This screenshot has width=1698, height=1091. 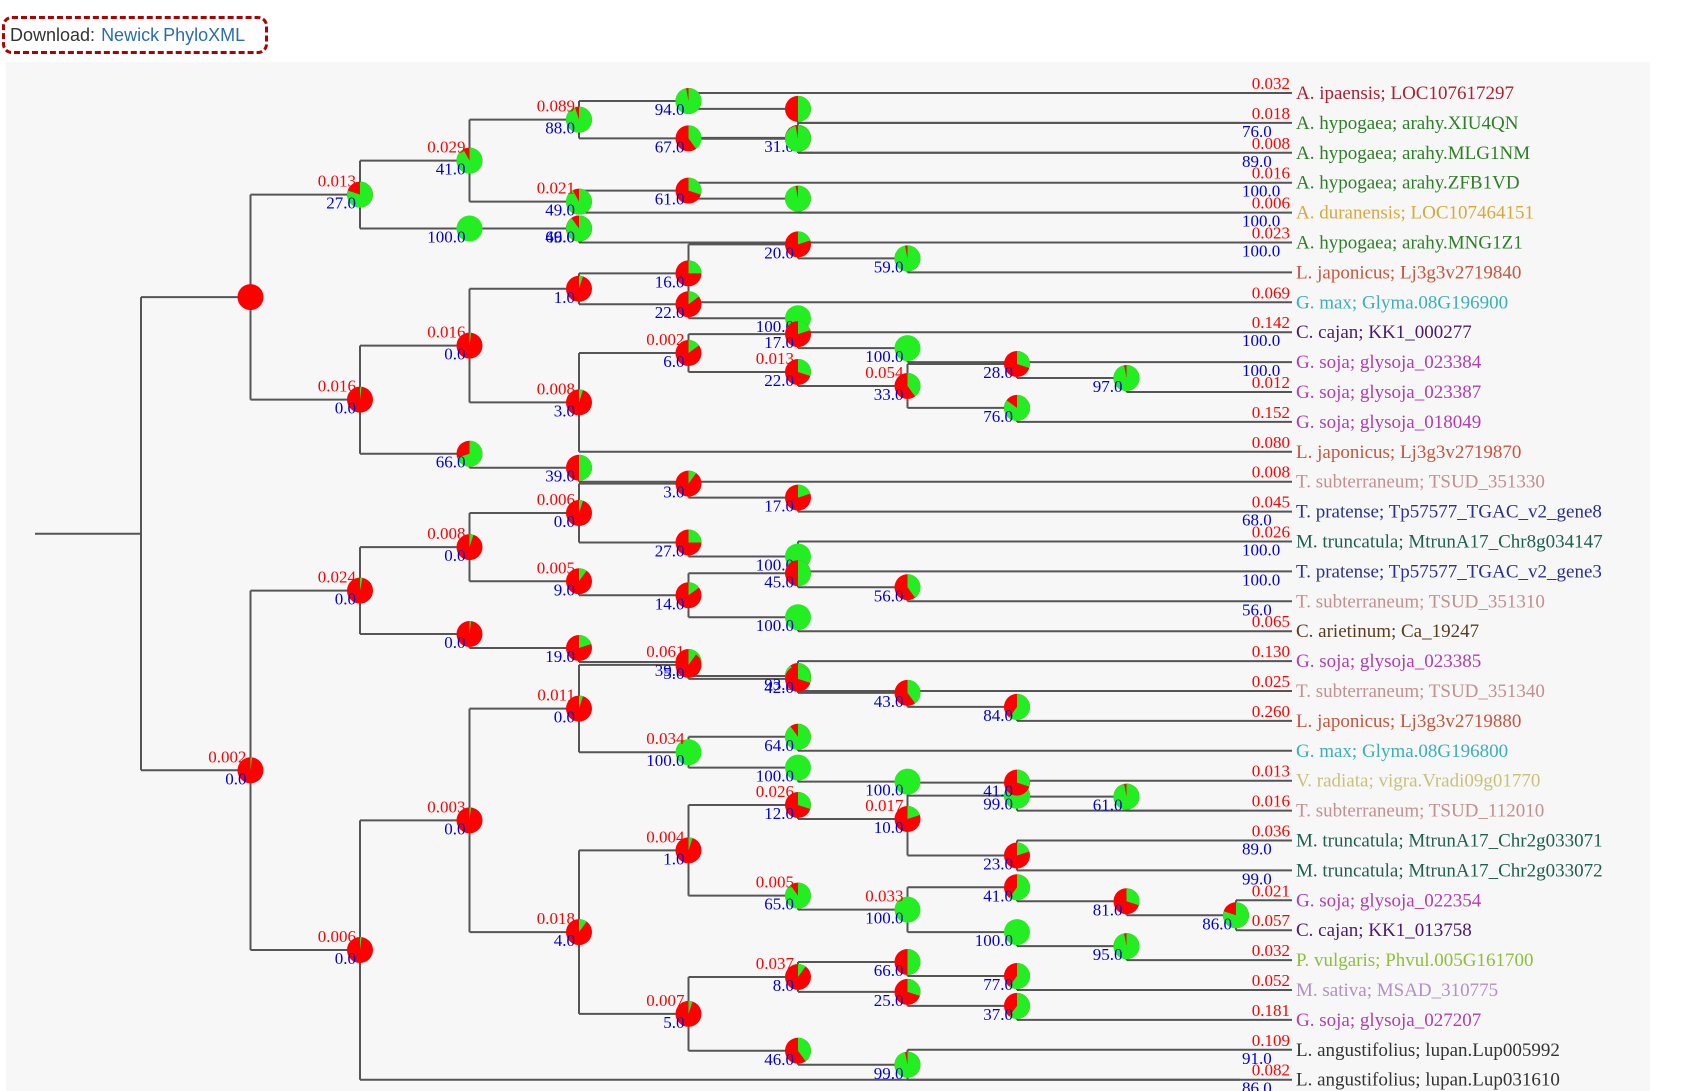 I want to click on branch-length-label: 0.007, so click(x=665, y=1000).